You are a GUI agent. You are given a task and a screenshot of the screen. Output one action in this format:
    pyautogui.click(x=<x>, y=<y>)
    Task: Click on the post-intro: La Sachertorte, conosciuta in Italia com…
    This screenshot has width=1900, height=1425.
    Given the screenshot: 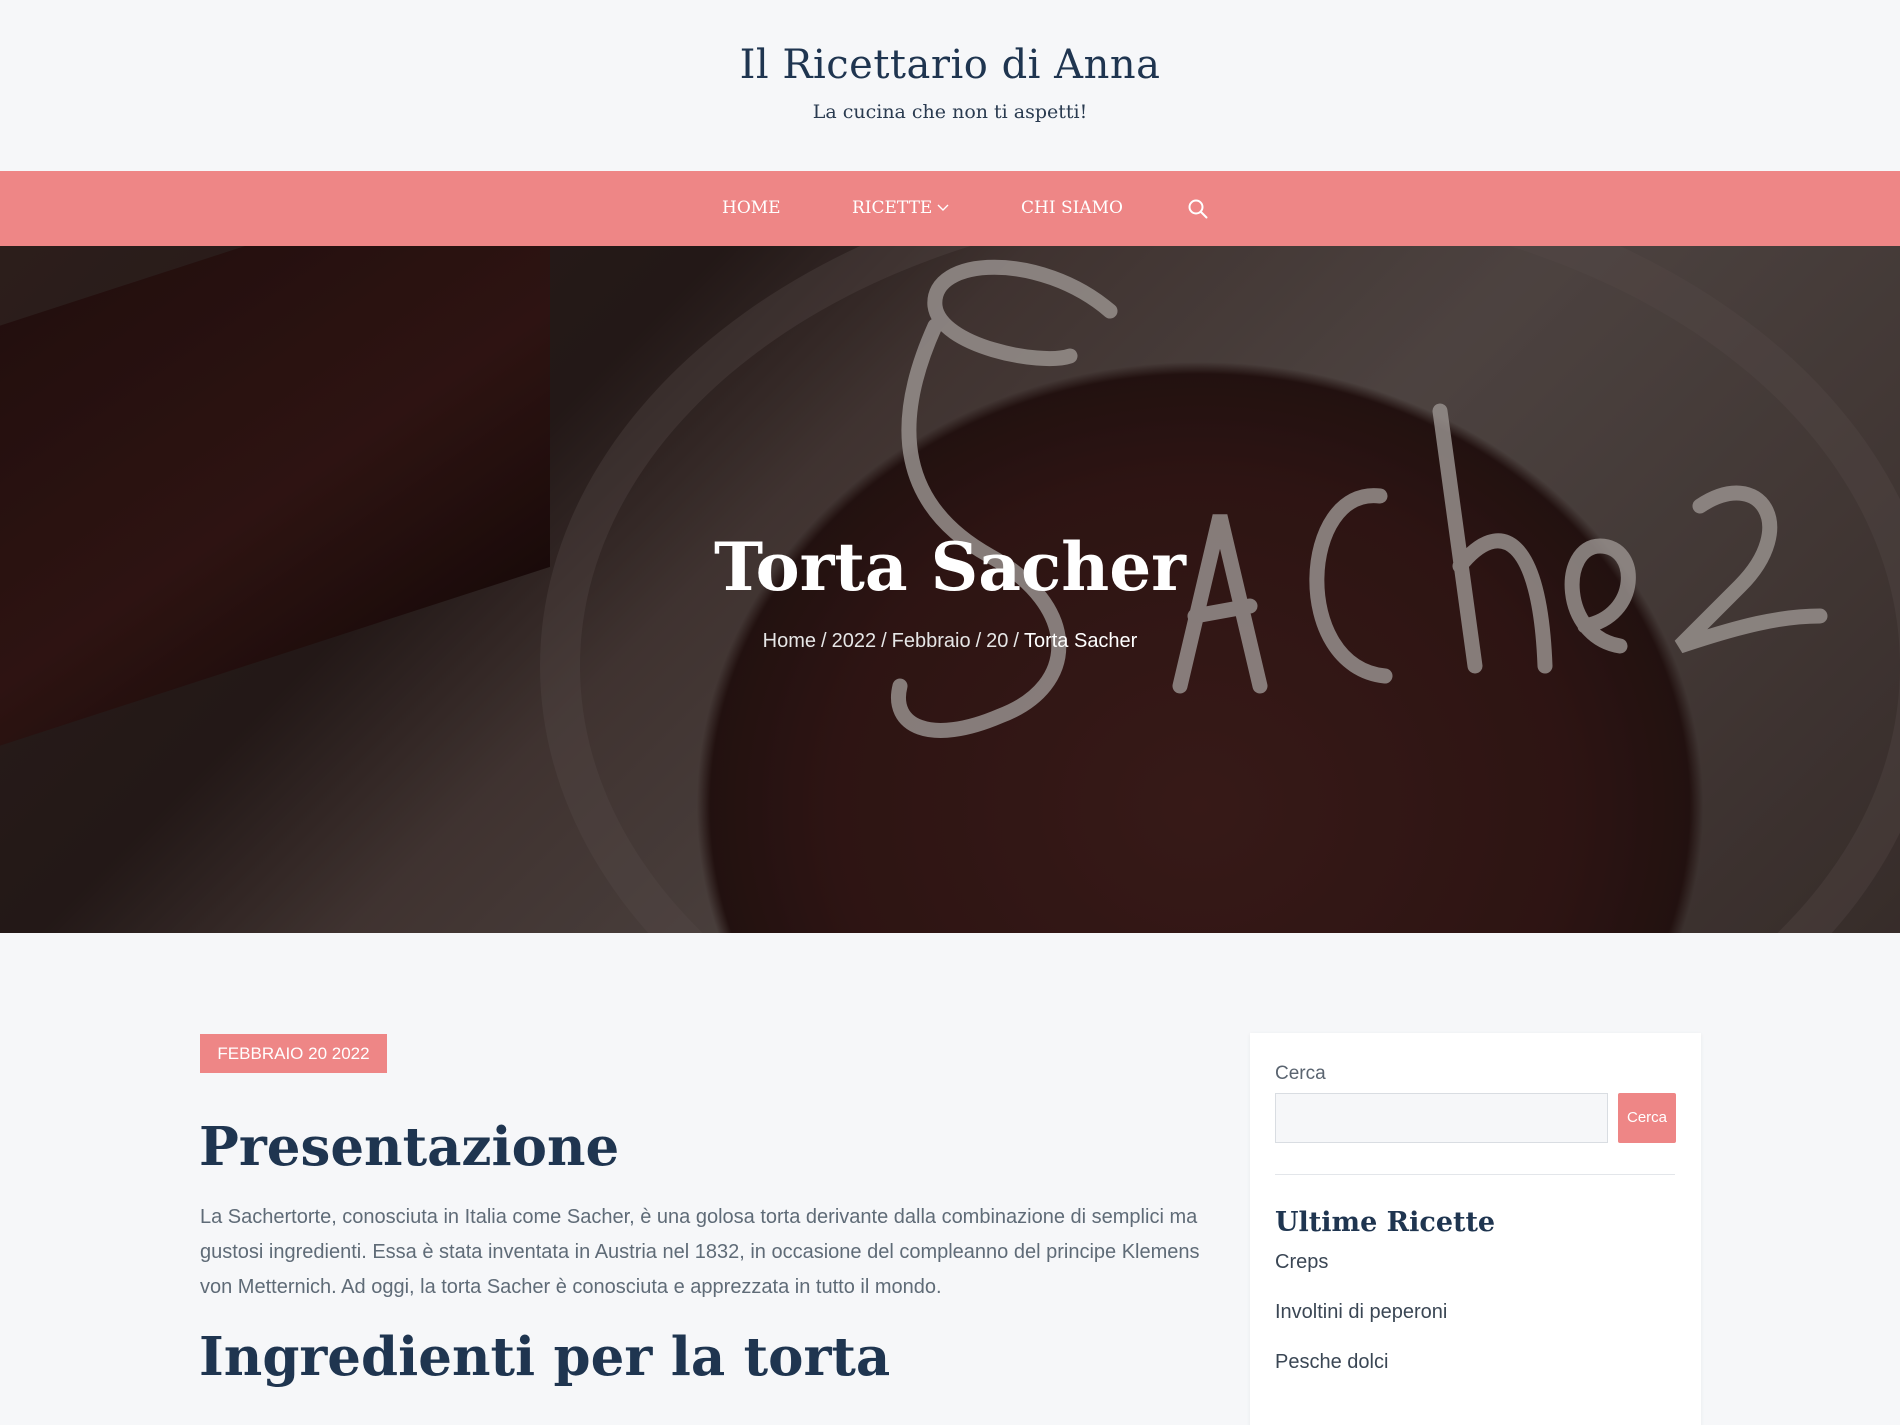 What is the action you would take?
    pyautogui.click(x=700, y=1252)
    